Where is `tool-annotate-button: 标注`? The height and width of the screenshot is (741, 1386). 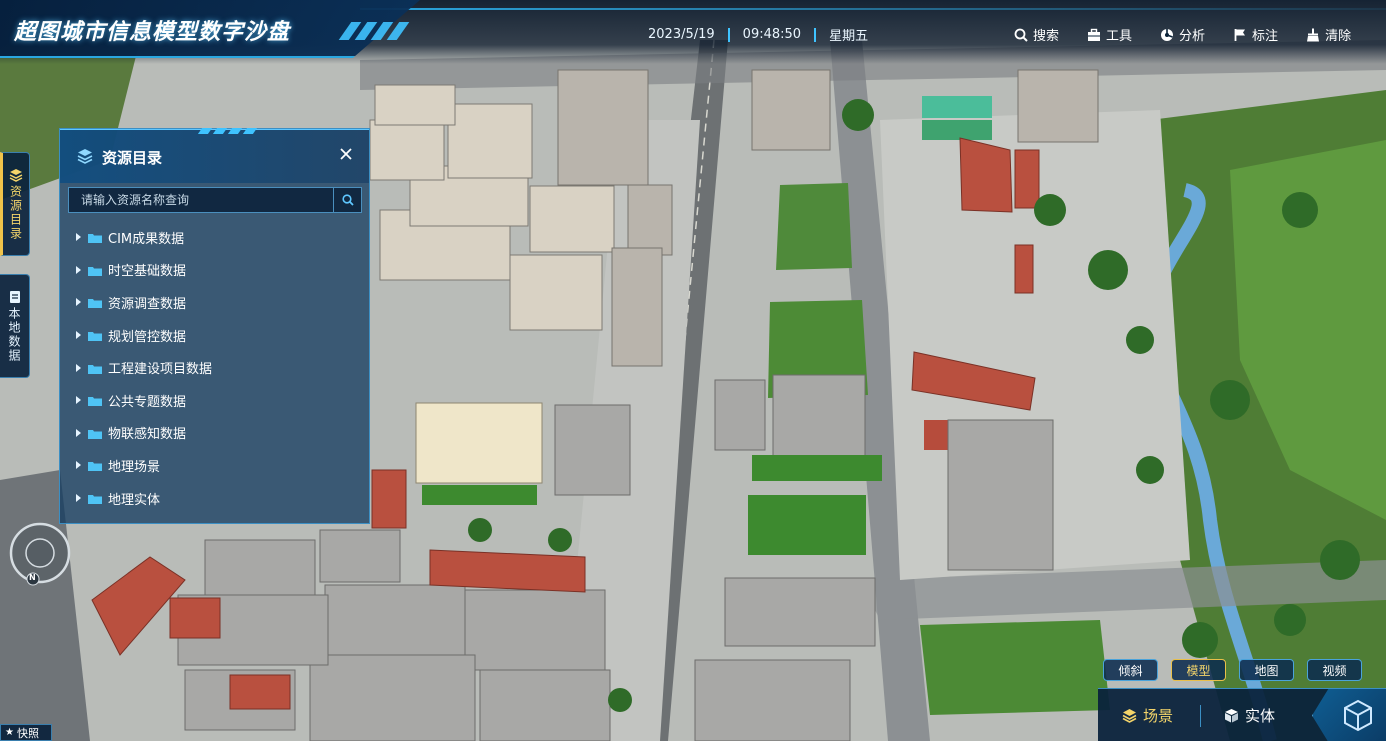 tool-annotate-button: 标注 is located at coordinates (1255, 34).